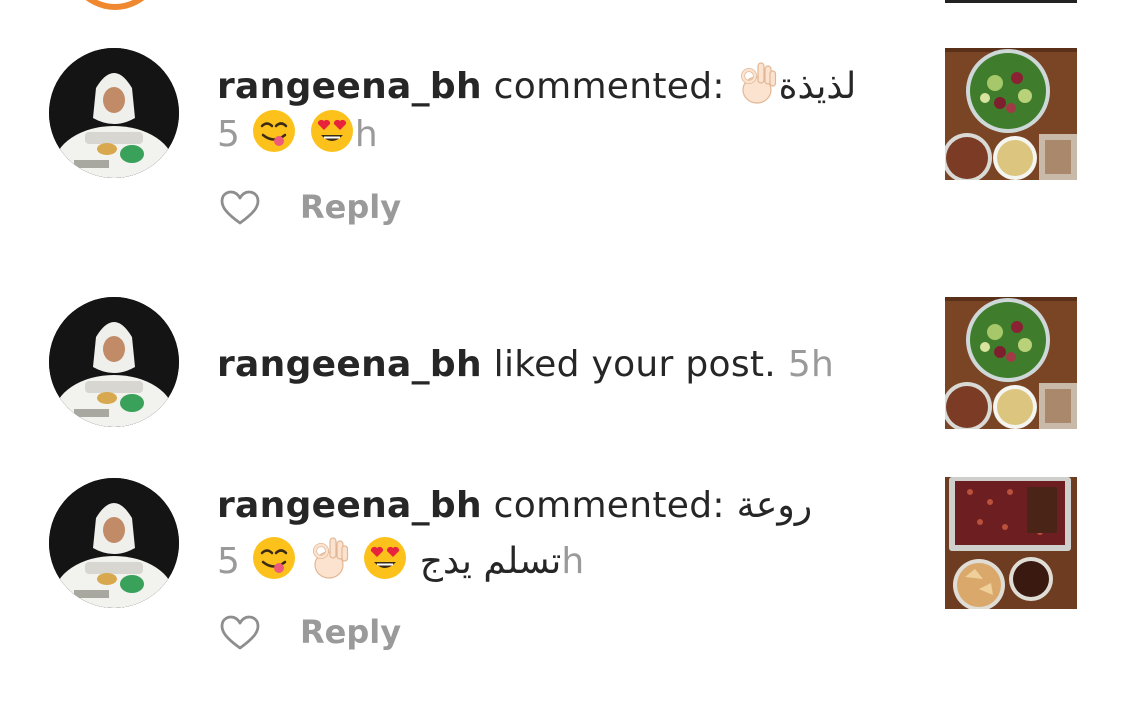 This screenshot has height=717, width=1124. What do you see at coordinates (635, 364) in the screenshot?
I see `action-text: liked your post.` at bounding box center [635, 364].